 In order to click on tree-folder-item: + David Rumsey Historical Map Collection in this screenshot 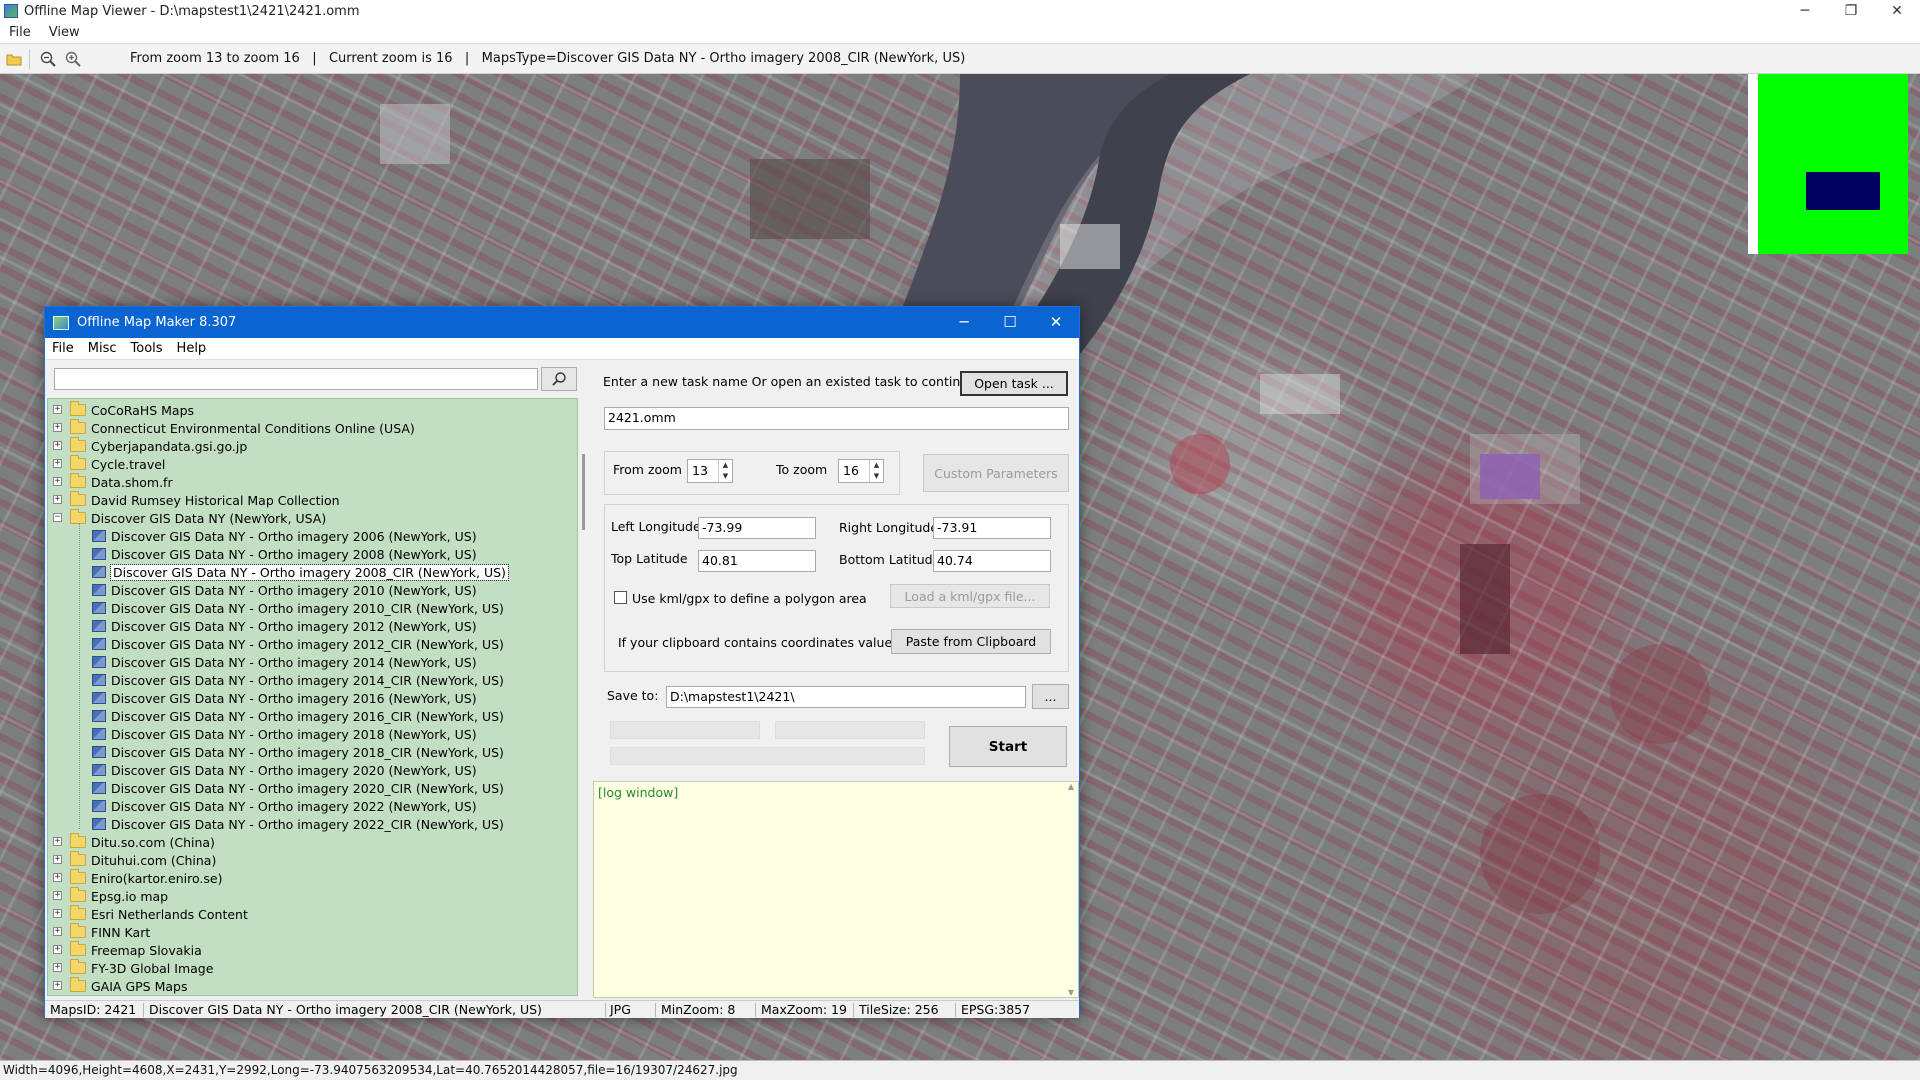, I will do `click(196, 500)`.